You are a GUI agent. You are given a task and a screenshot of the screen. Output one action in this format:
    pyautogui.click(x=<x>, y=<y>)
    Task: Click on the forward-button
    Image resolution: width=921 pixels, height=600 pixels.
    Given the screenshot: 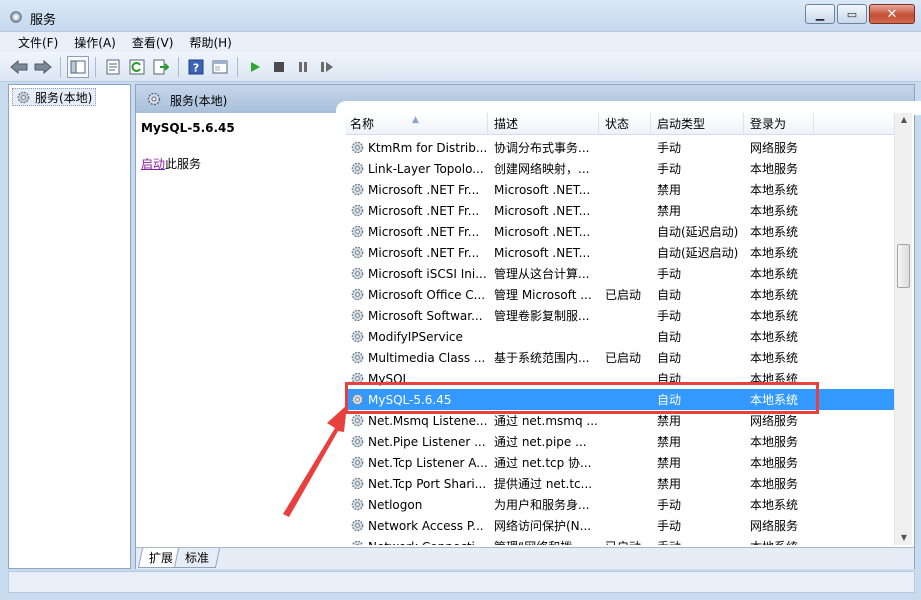 What is the action you would take?
    pyautogui.click(x=43, y=67)
    